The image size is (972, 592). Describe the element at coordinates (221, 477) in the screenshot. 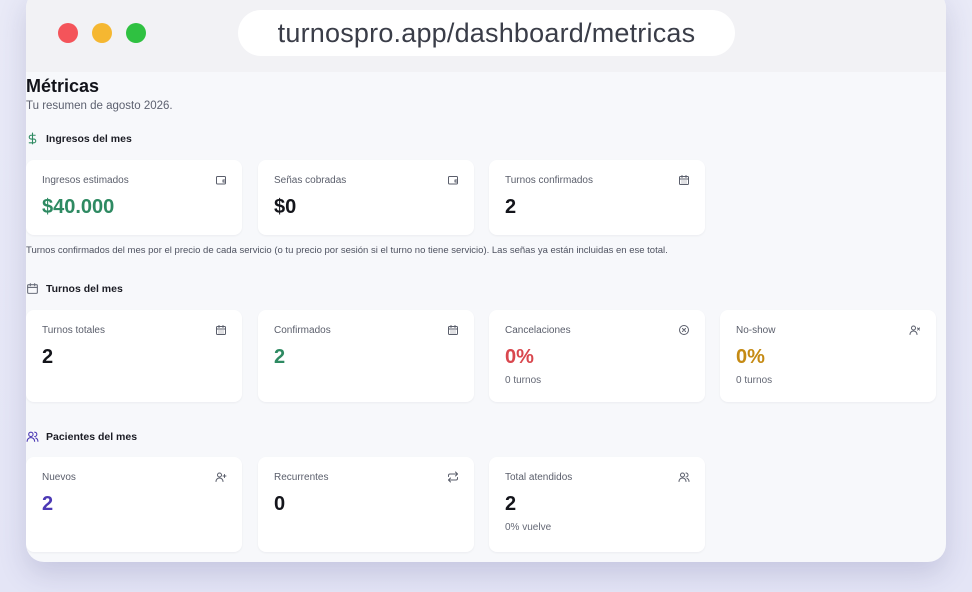

I see `user-plus-icon` at that location.